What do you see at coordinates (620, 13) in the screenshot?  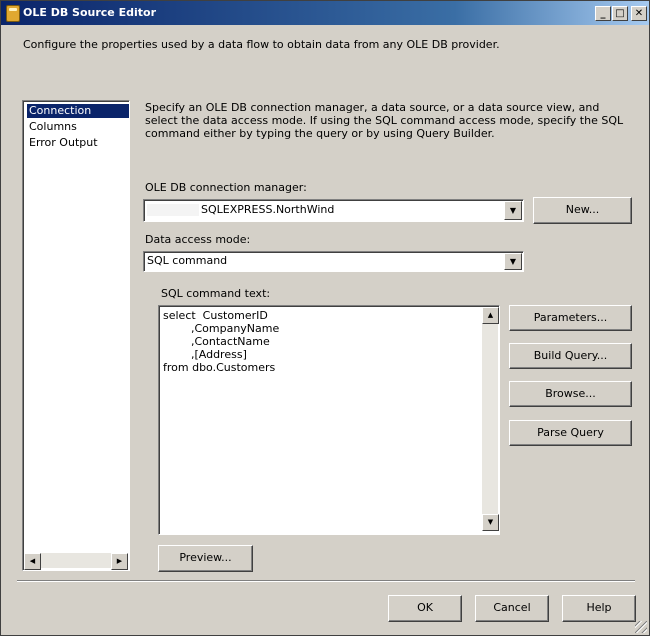 I see `maximize-button: □` at bounding box center [620, 13].